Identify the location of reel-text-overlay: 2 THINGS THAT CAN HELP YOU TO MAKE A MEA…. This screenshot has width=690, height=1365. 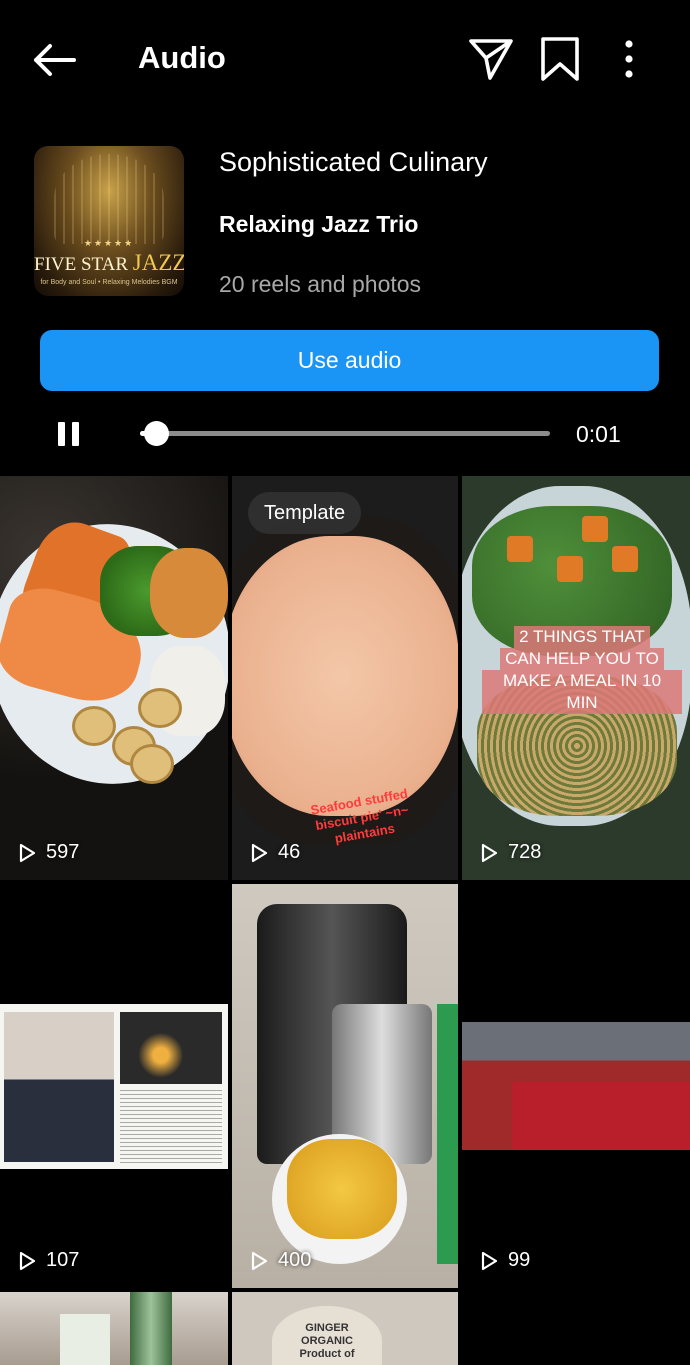
(582, 670).